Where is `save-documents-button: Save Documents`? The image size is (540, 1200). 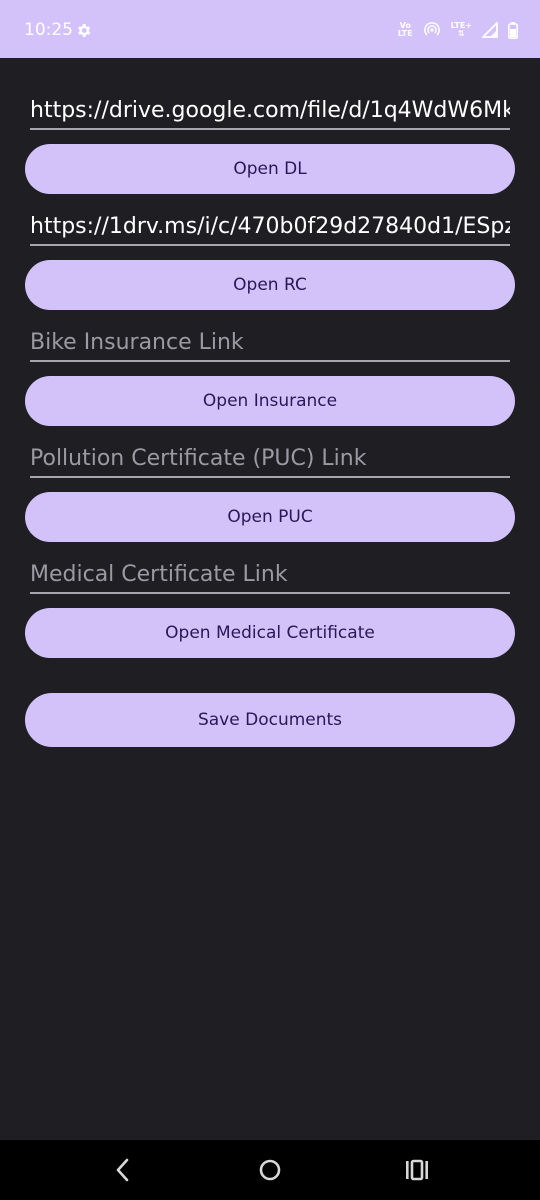 save-documents-button: Save Documents is located at coordinates (270, 720).